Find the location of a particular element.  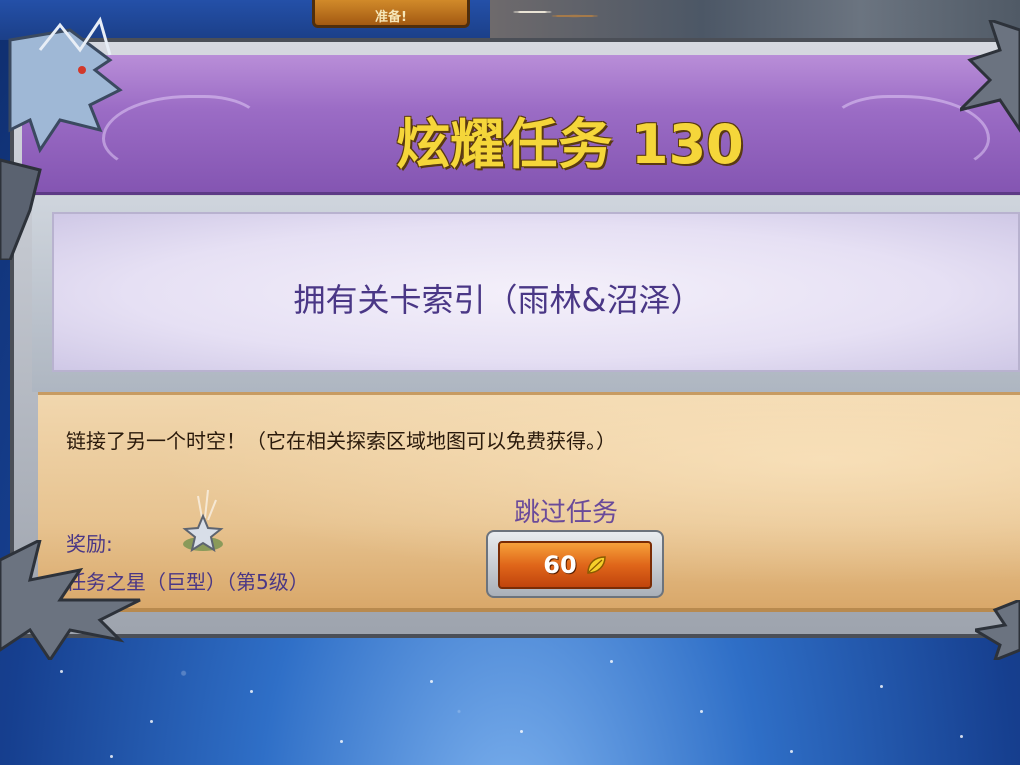

ready-button: 准备! is located at coordinates (391, 14).